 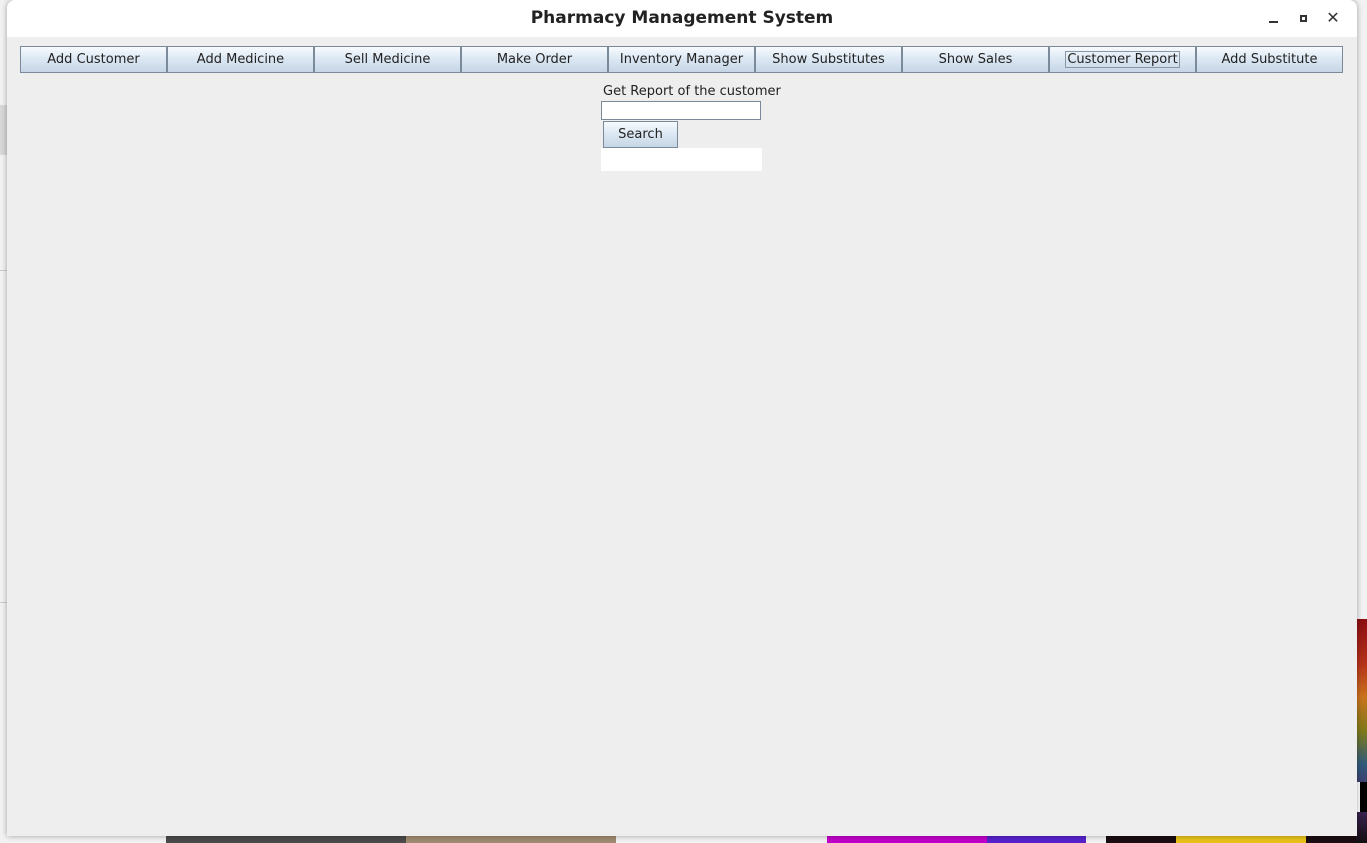 I want to click on show-substitutes-button: Show Substitutes, so click(x=828, y=59).